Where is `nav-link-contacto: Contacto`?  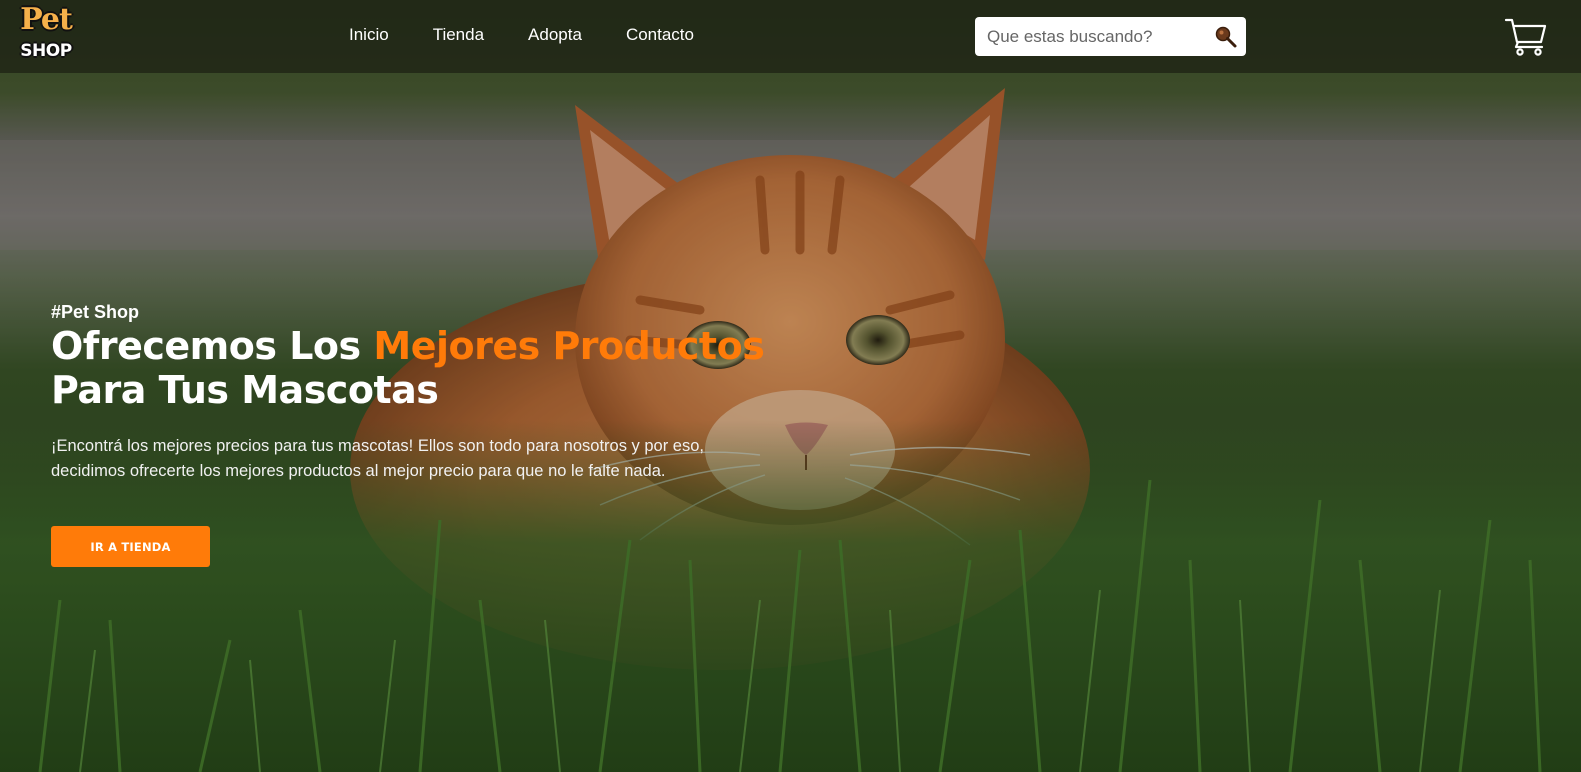 nav-link-contacto: Contacto is located at coordinates (660, 35).